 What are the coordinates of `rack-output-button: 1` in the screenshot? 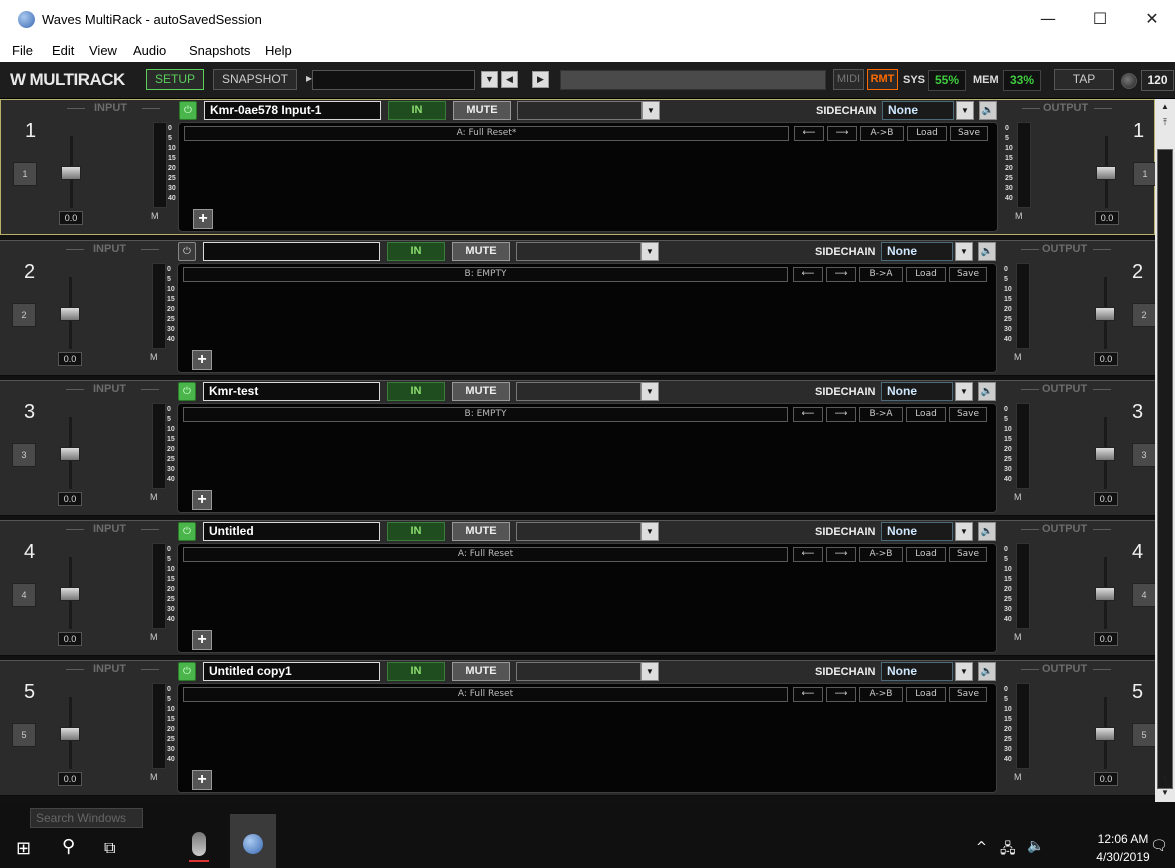 It's located at (1145, 174).